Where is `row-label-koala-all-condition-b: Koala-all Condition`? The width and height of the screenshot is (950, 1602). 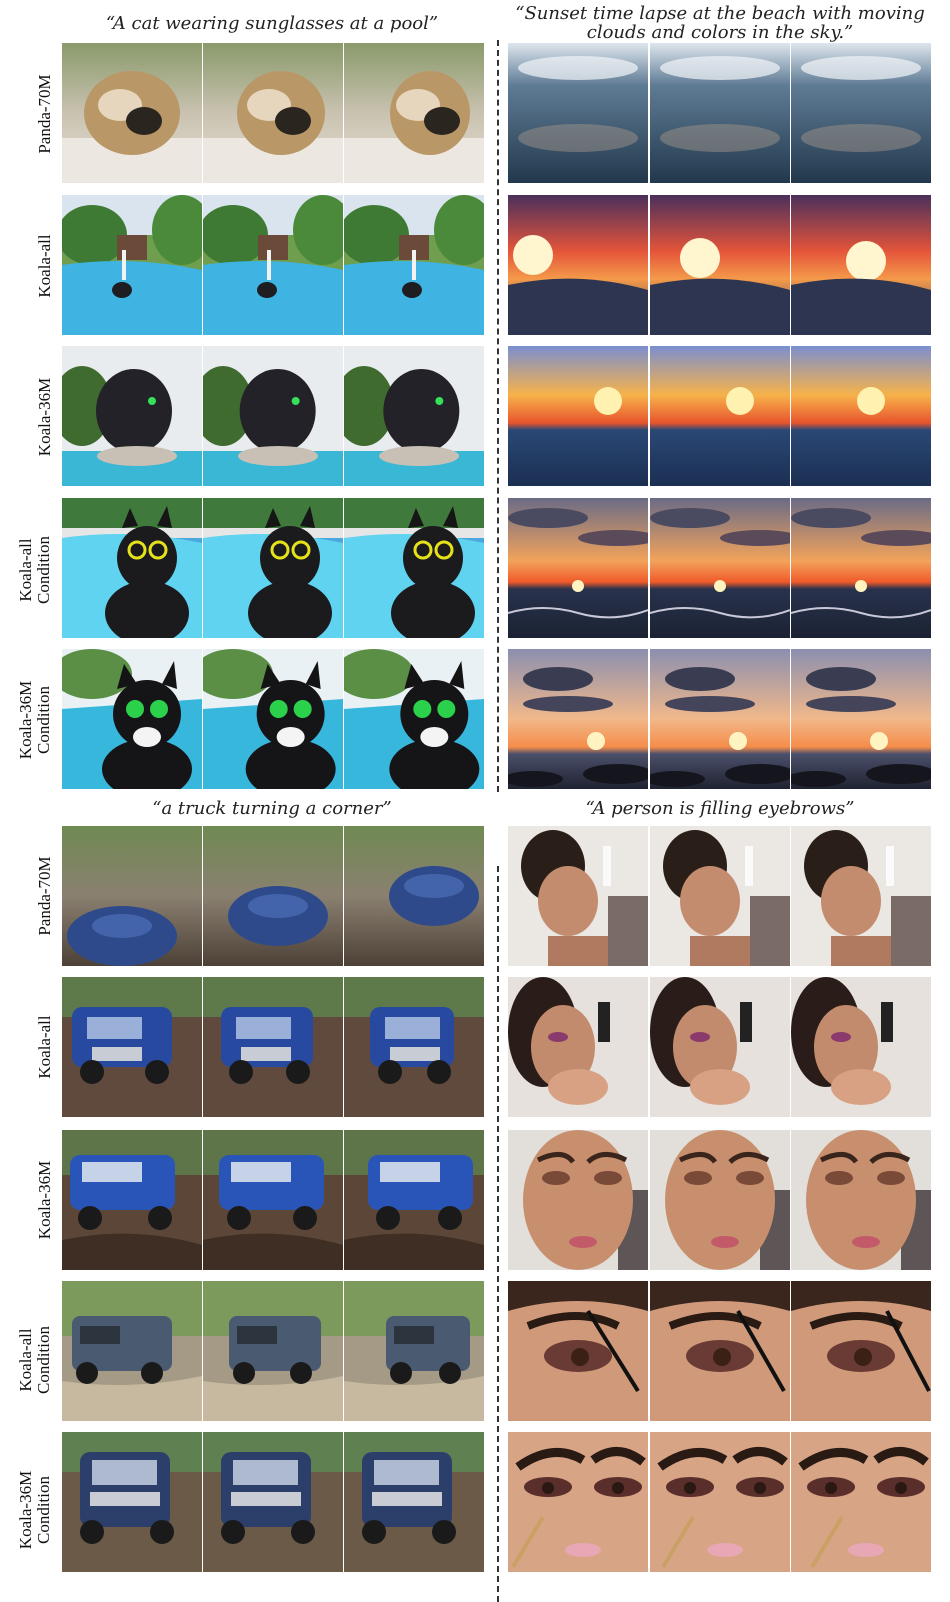 row-label-koala-all-condition-b: Koala-all Condition is located at coordinates (34, 1360).